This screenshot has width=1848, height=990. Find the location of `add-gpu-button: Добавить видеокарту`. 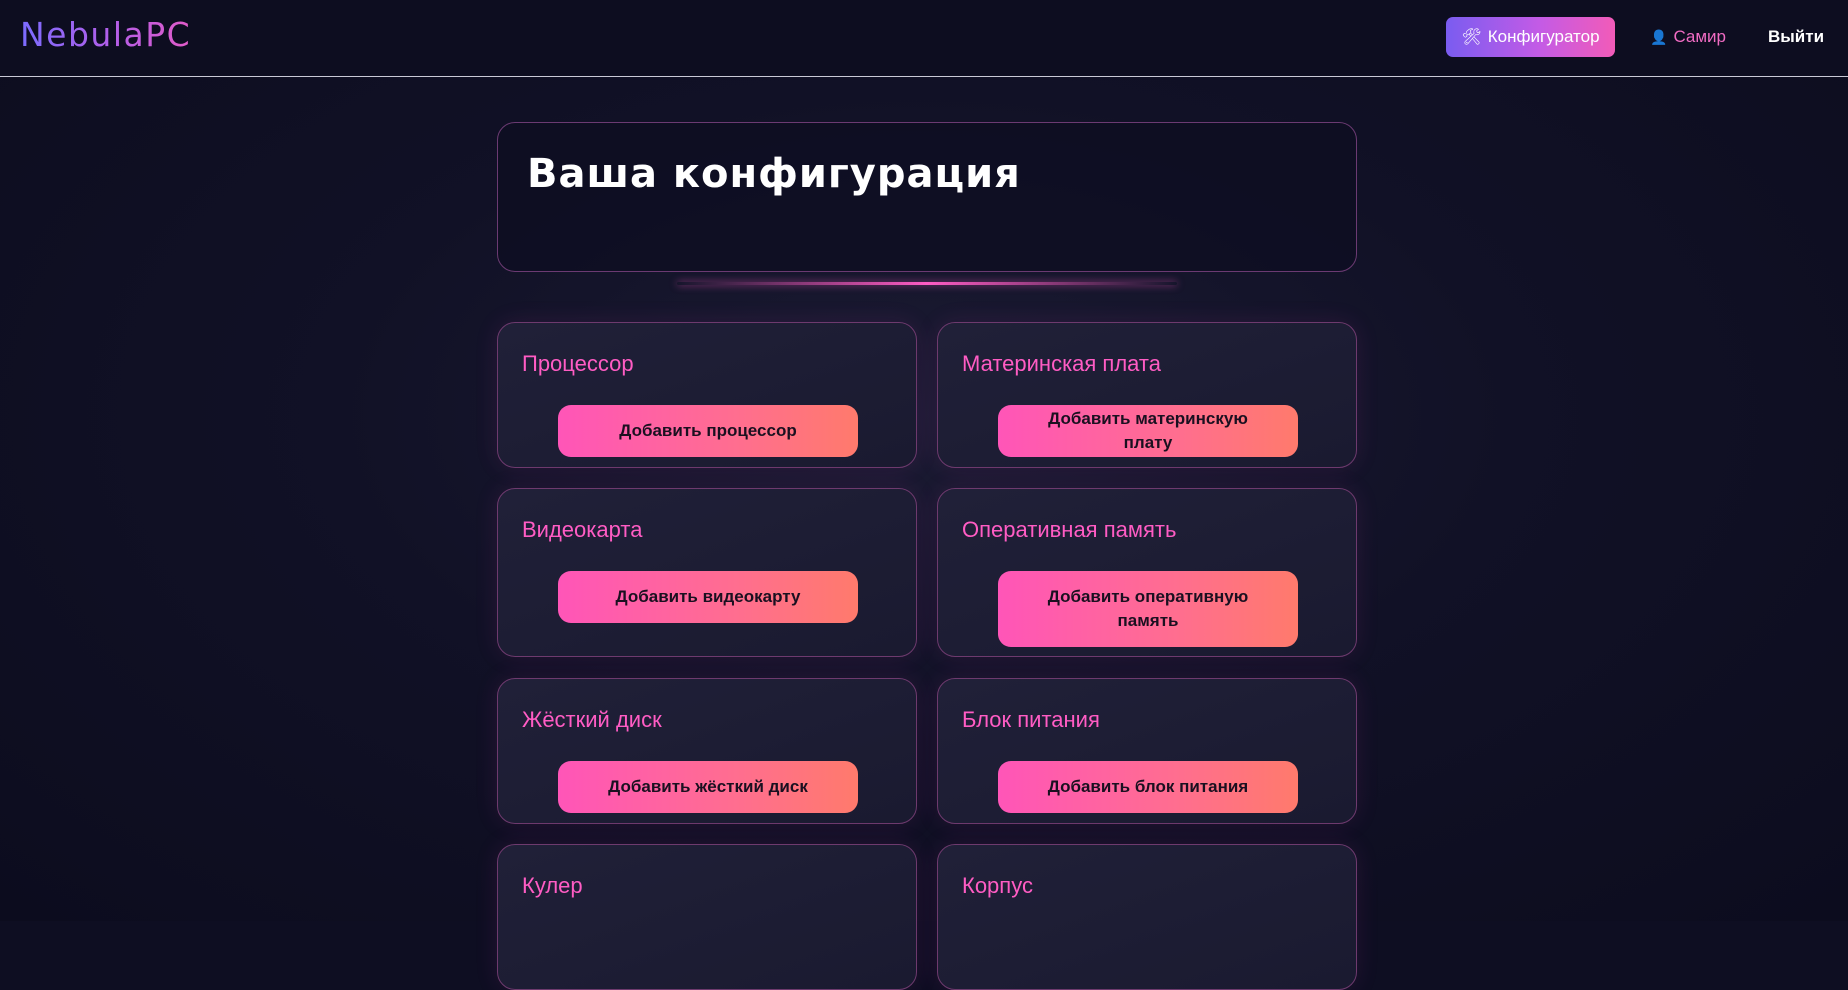

add-gpu-button: Добавить видеокарту is located at coordinates (708, 597).